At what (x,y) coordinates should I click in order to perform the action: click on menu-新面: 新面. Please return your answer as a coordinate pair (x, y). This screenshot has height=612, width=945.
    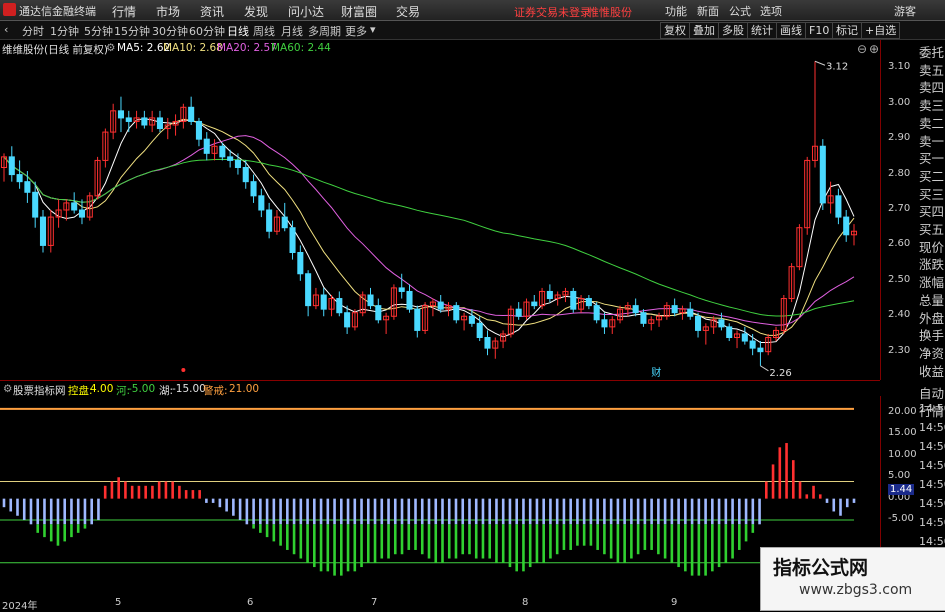
    Looking at the image, I should click on (708, 11).